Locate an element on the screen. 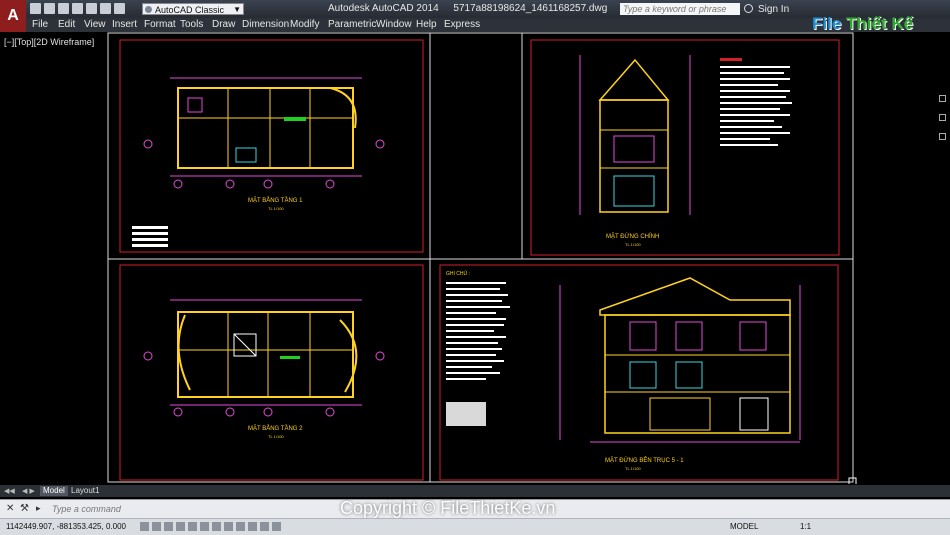  search-icon is located at coordinates (748, 8).